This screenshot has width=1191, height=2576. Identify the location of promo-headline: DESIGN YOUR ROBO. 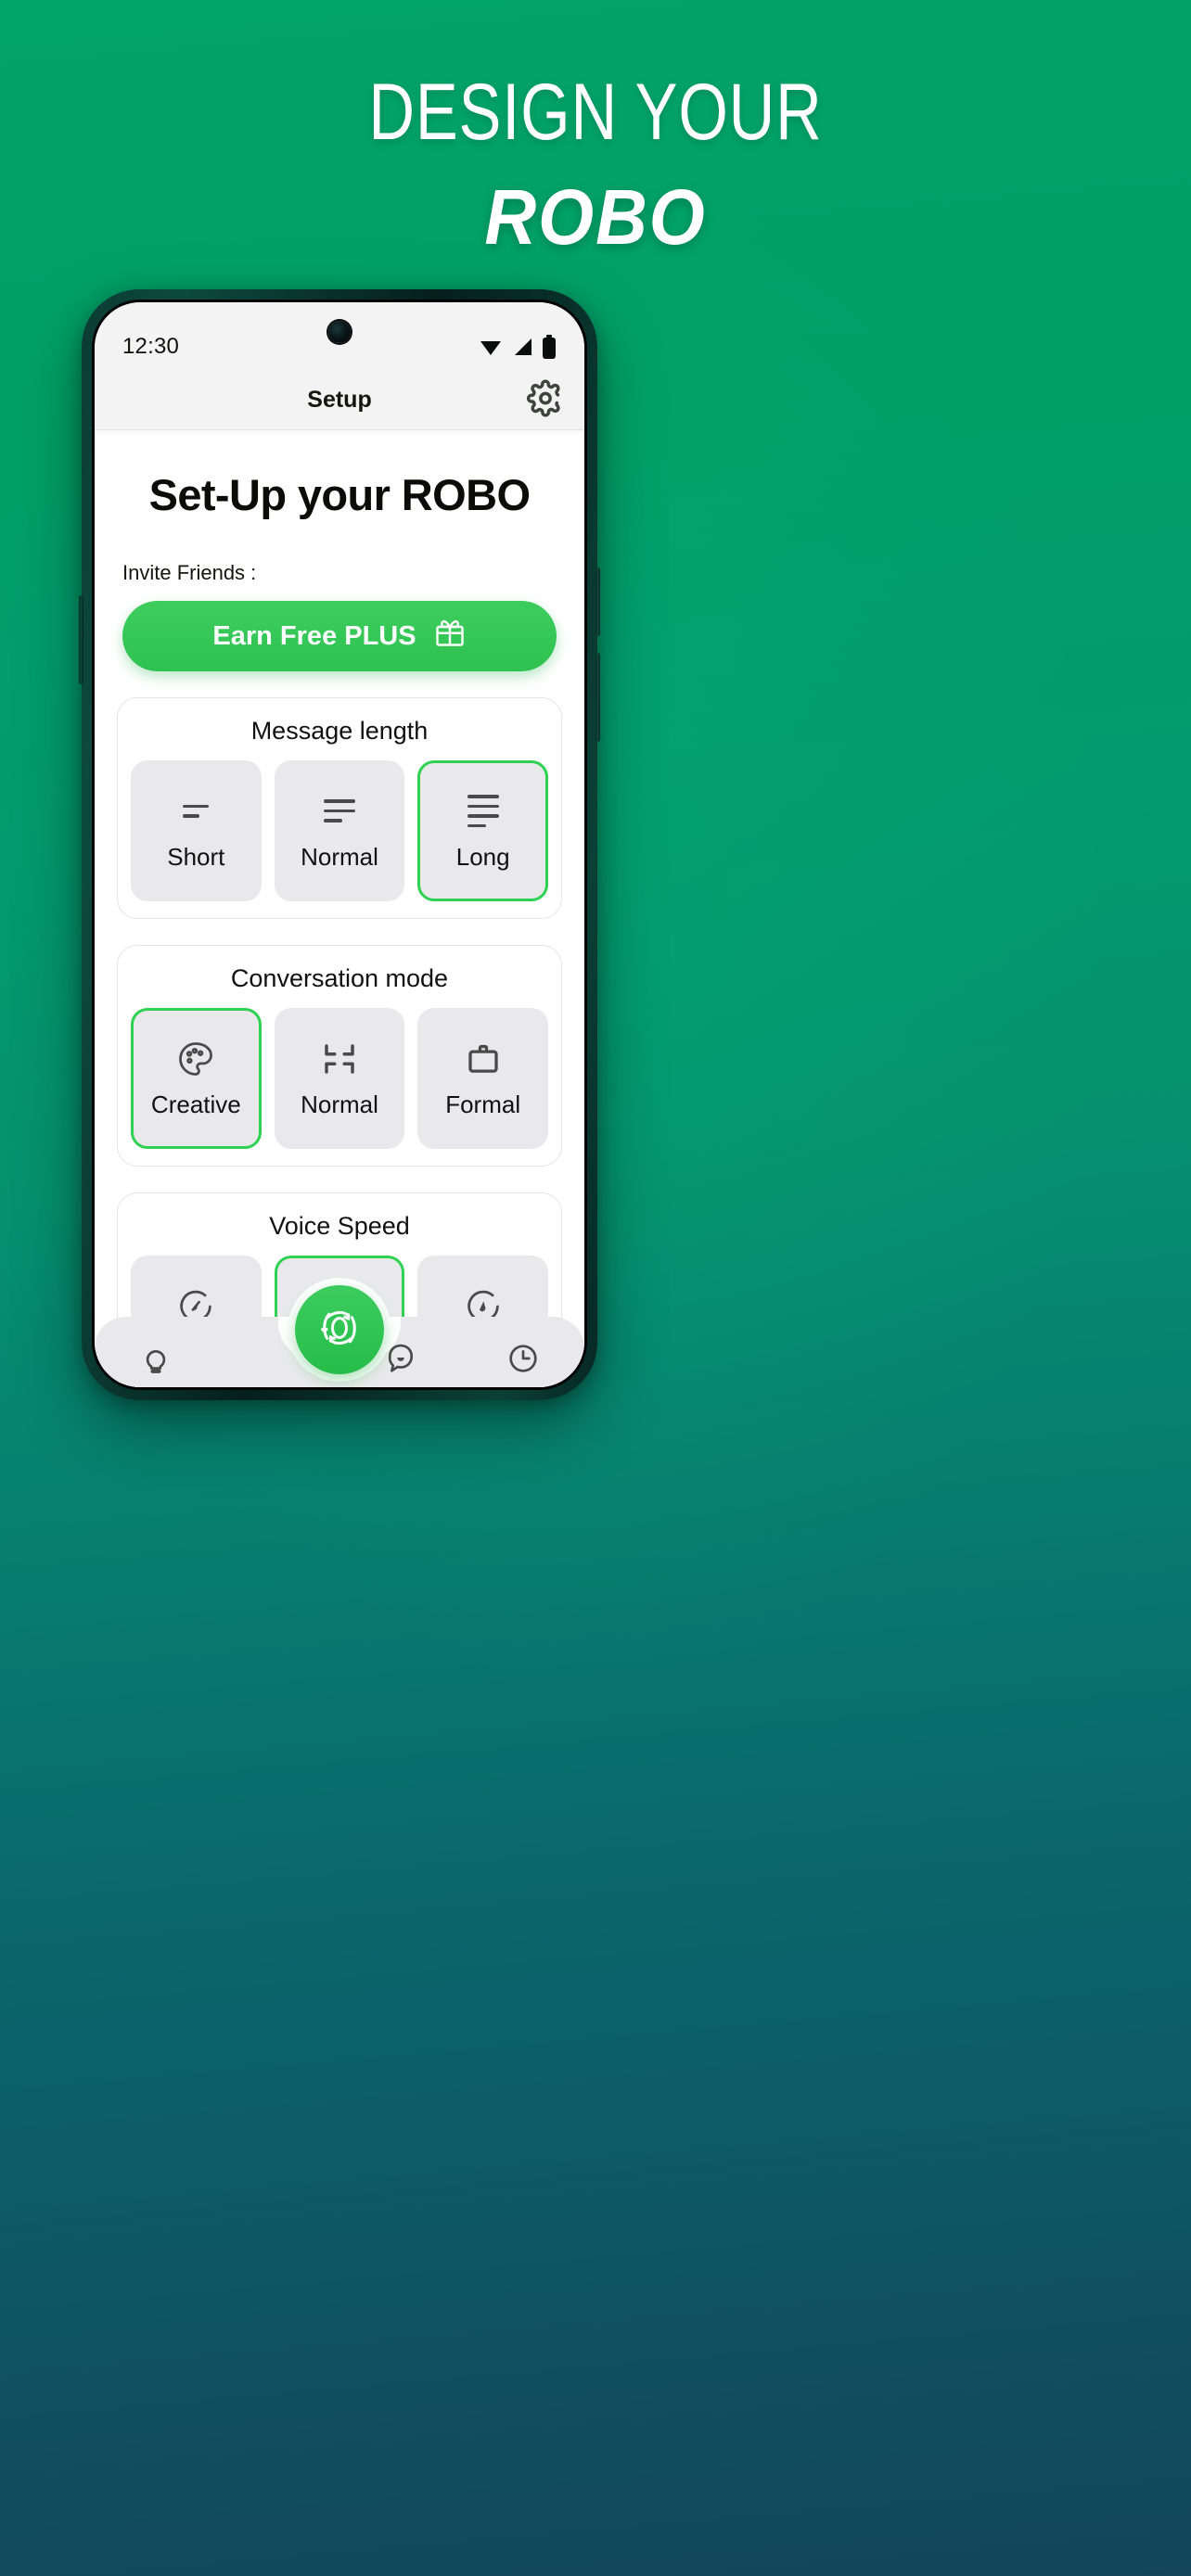
(595, 165).